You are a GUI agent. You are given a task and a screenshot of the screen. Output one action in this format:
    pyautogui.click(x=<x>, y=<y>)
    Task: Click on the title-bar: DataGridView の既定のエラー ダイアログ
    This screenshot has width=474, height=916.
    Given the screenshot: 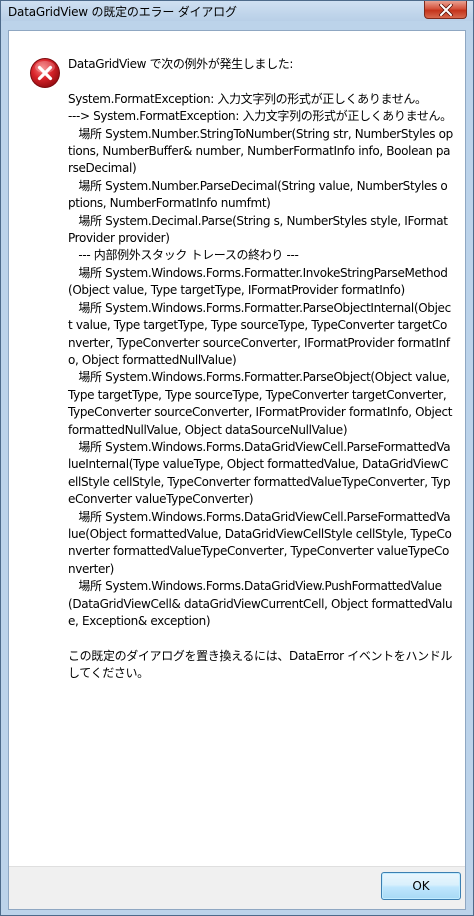 What is the action you would take?
    pyautogui.click(x=237, y=11)
    